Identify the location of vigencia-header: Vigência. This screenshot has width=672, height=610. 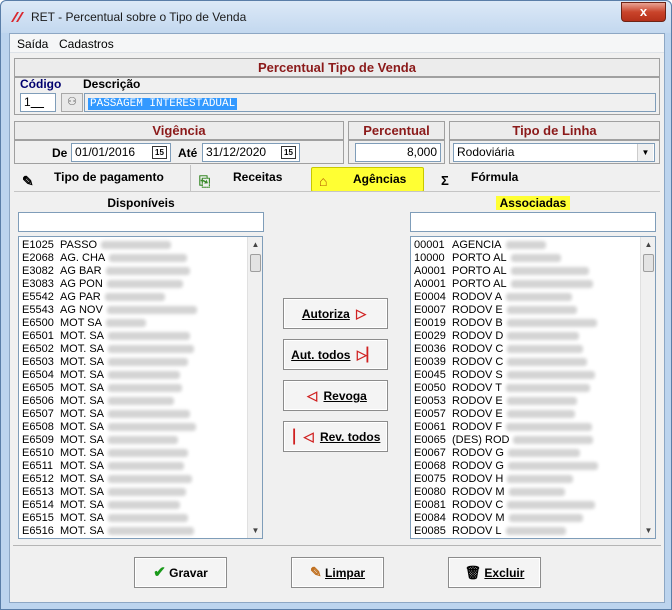
(179, 130).